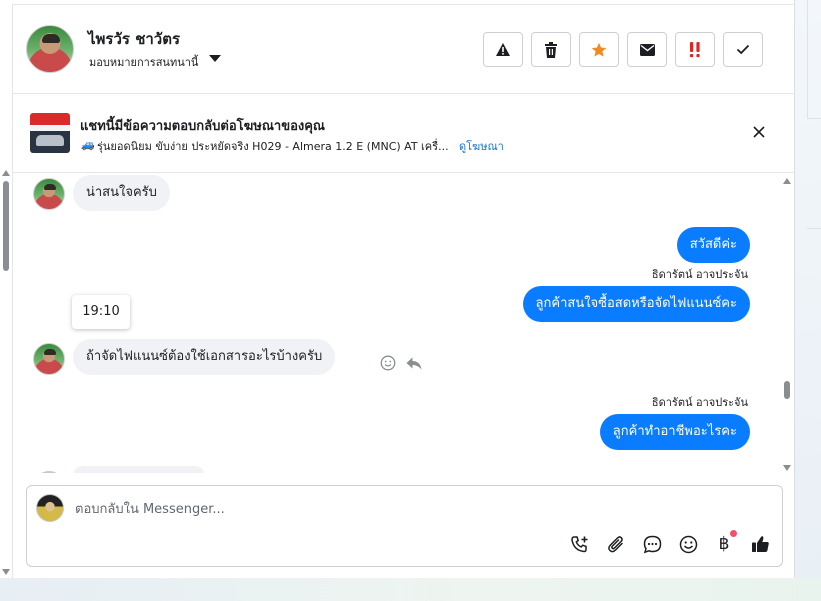  I want to click on spam-button, so click(503, 49).